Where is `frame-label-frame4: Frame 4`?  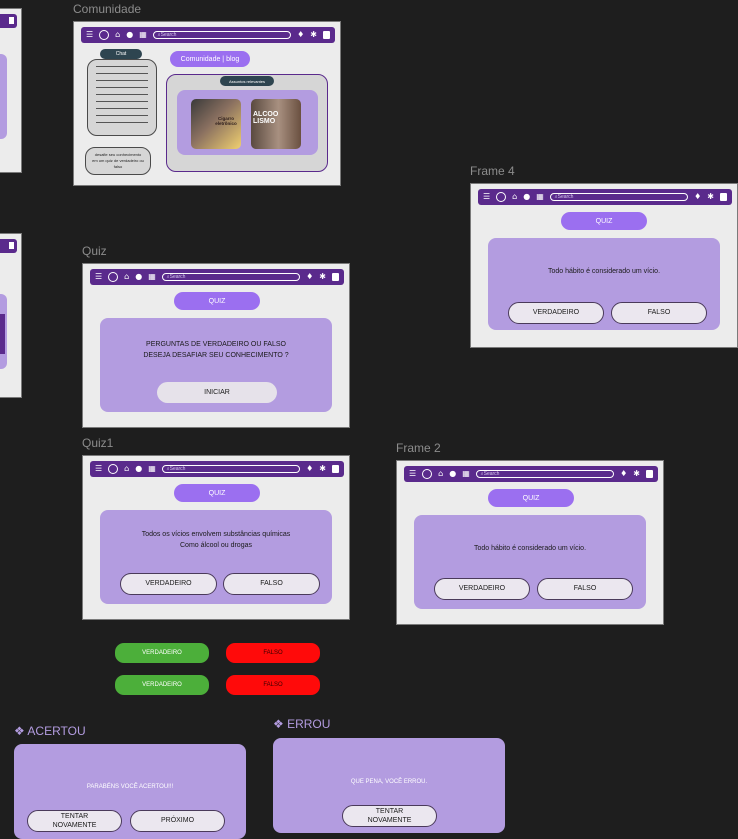 frame-label-frame4: Frame 4 is located at coordinates (492, 171).